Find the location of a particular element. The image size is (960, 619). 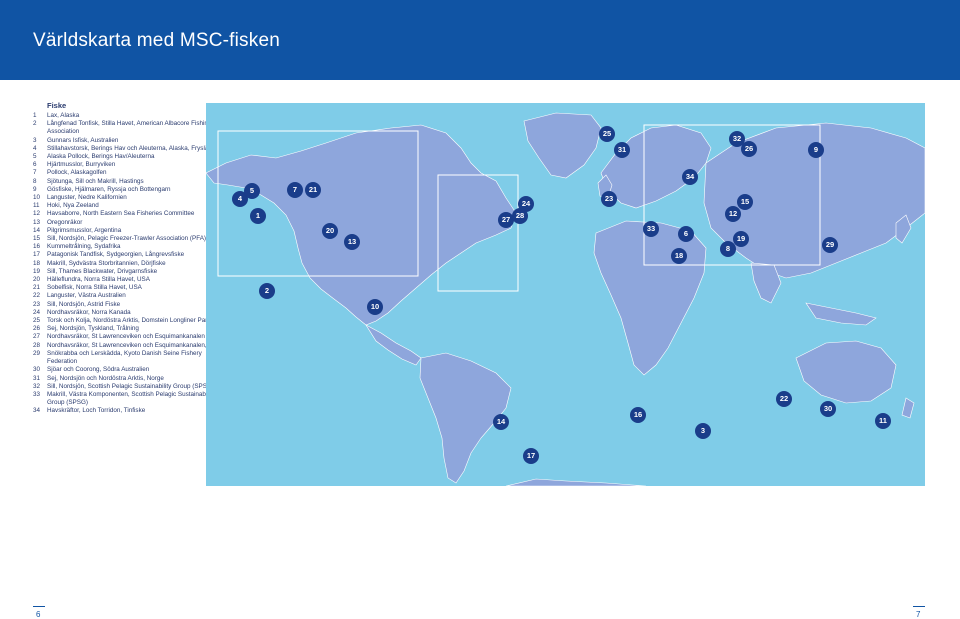

legend-item: 30 Sjöar och Coorong, Södra Australien is located at coordinates (133, 370).